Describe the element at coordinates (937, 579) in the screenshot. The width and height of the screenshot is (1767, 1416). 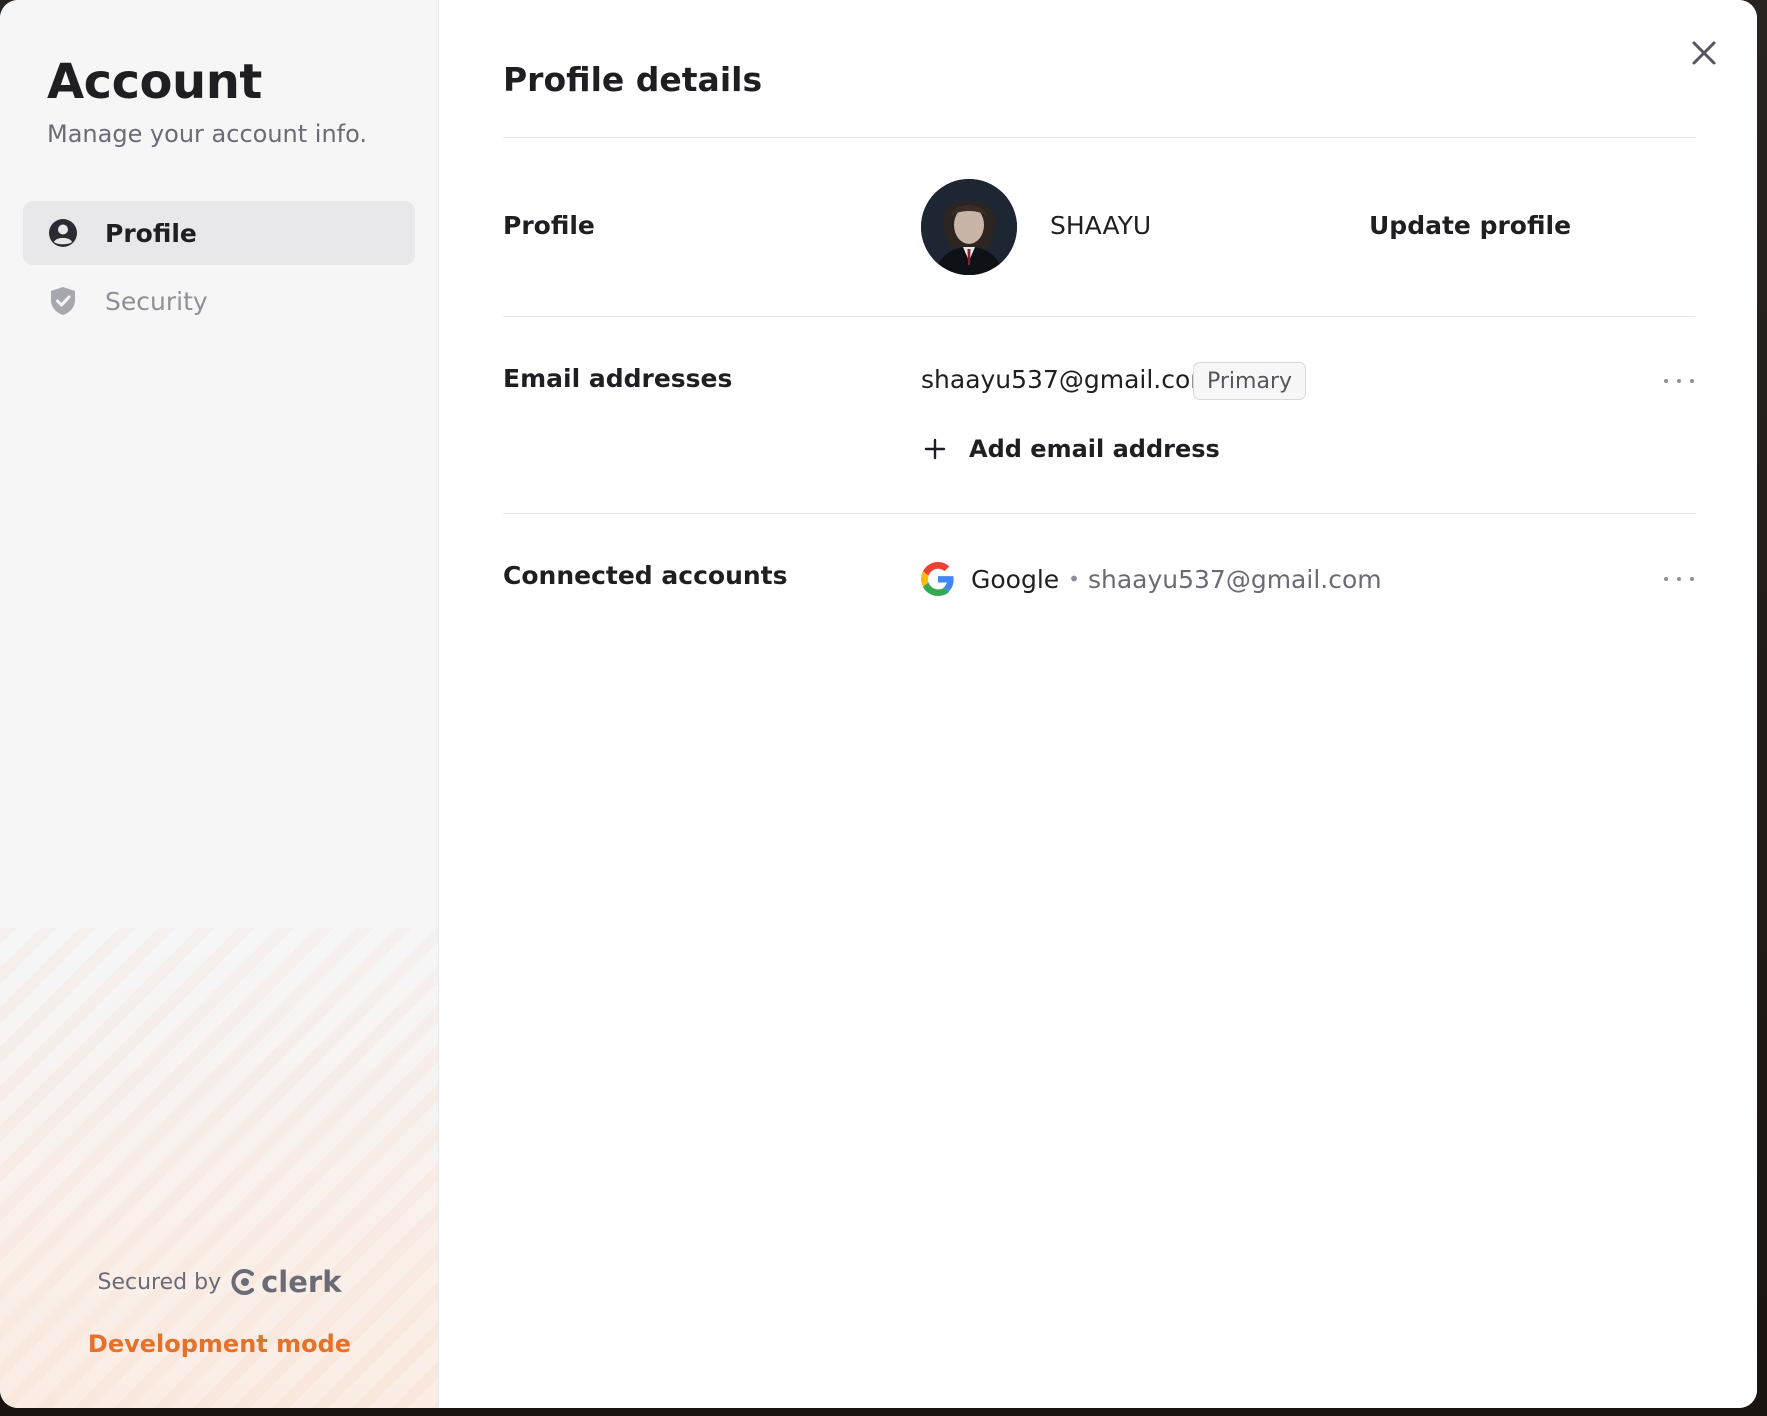
I see `google-icon` at that location.